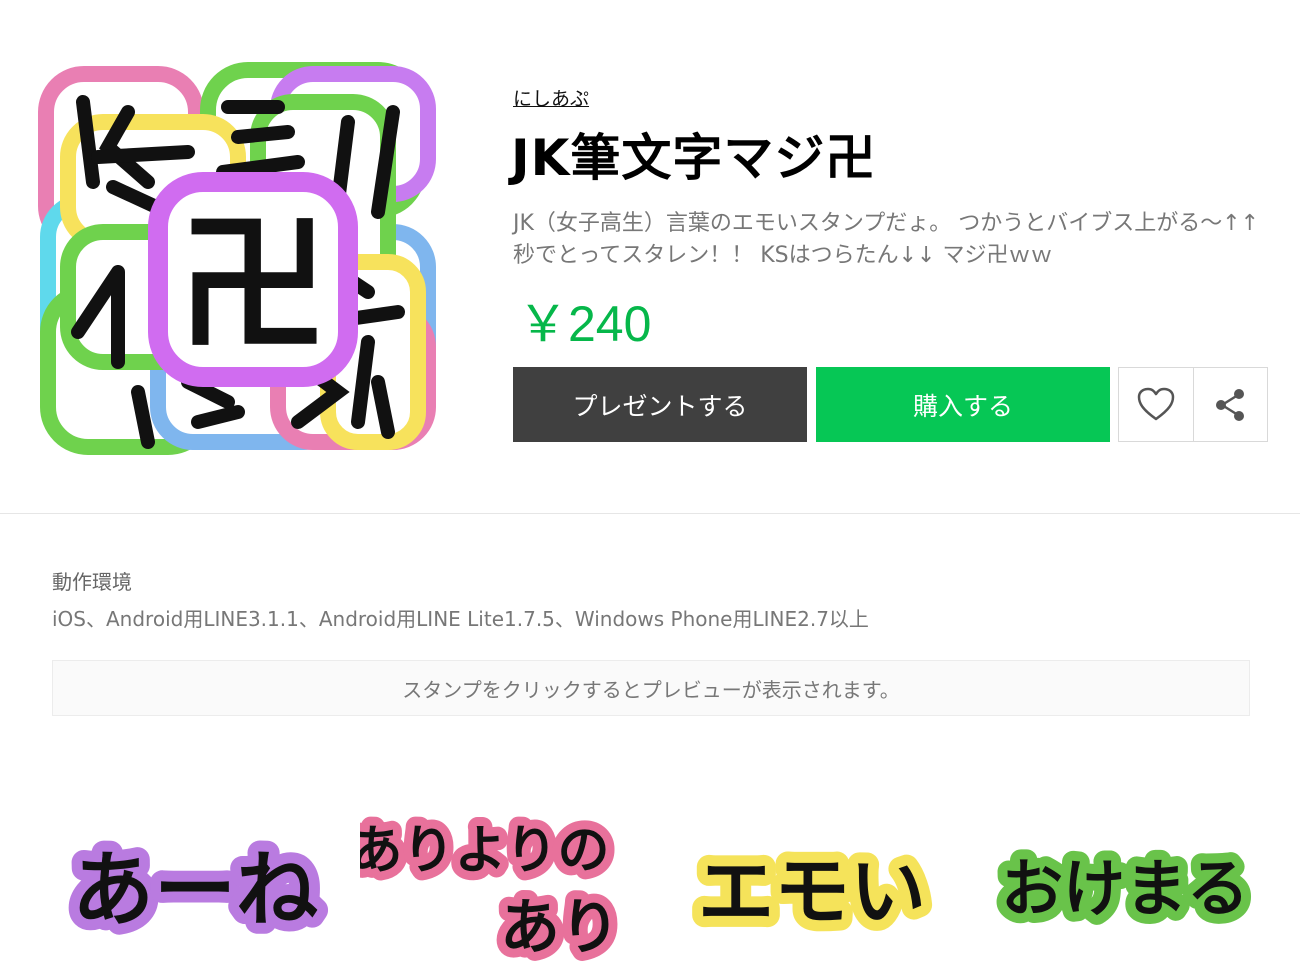 The height and width of the screenshot is (975, 1300). I want to click on favorite-button, so click(1156, 404).